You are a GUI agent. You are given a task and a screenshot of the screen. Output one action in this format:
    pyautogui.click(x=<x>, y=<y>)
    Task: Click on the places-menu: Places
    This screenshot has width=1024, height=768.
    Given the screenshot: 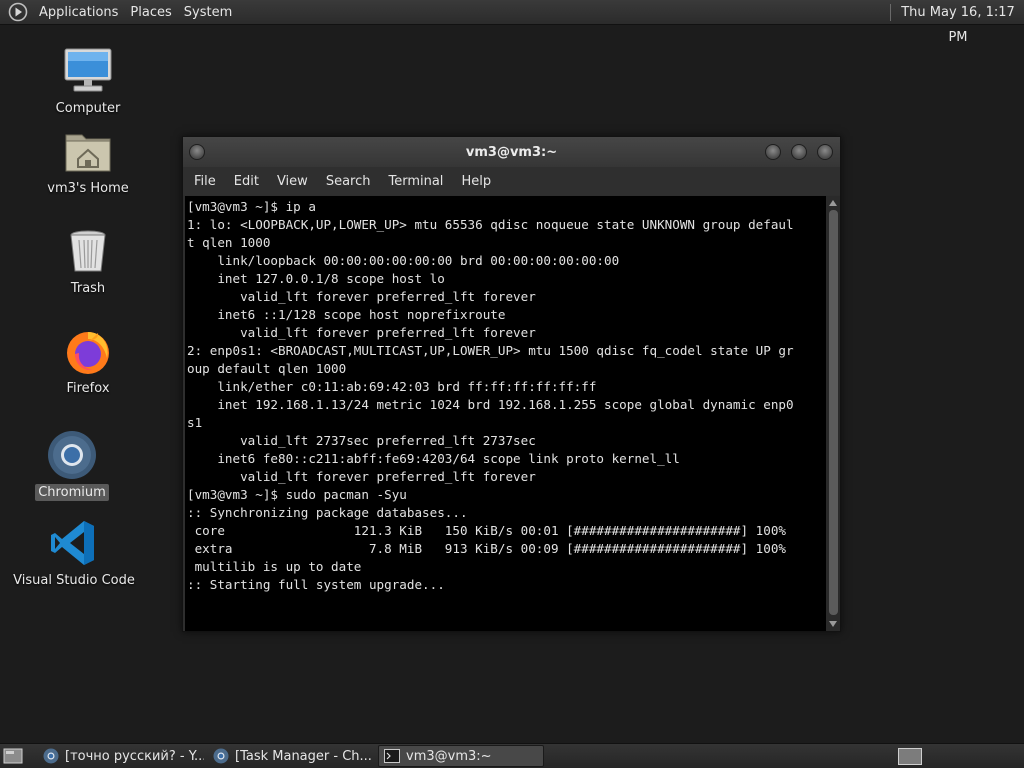 What is the action you would take?
    pyautogui.click(x=150, y=12)
    